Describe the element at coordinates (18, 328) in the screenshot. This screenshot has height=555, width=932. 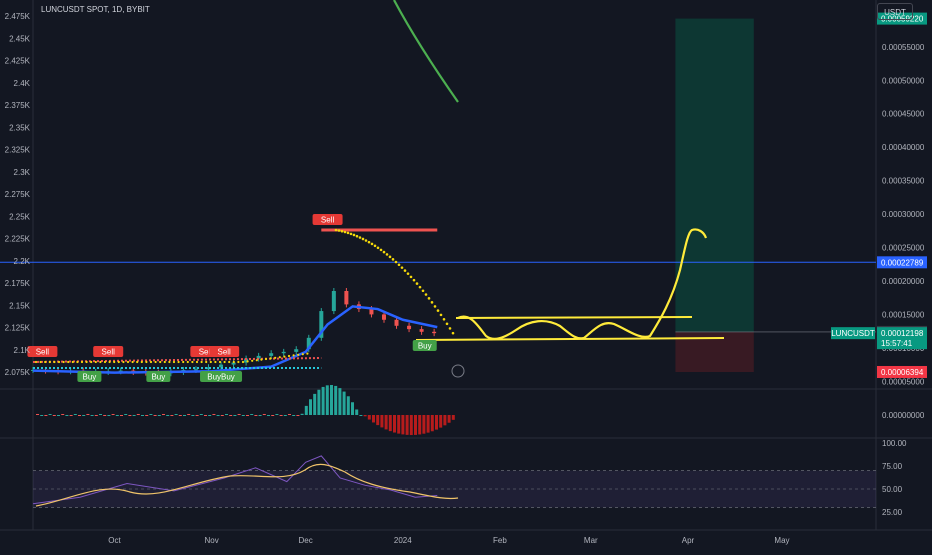
I see `left-axis-tick: 2.125K` at that location.